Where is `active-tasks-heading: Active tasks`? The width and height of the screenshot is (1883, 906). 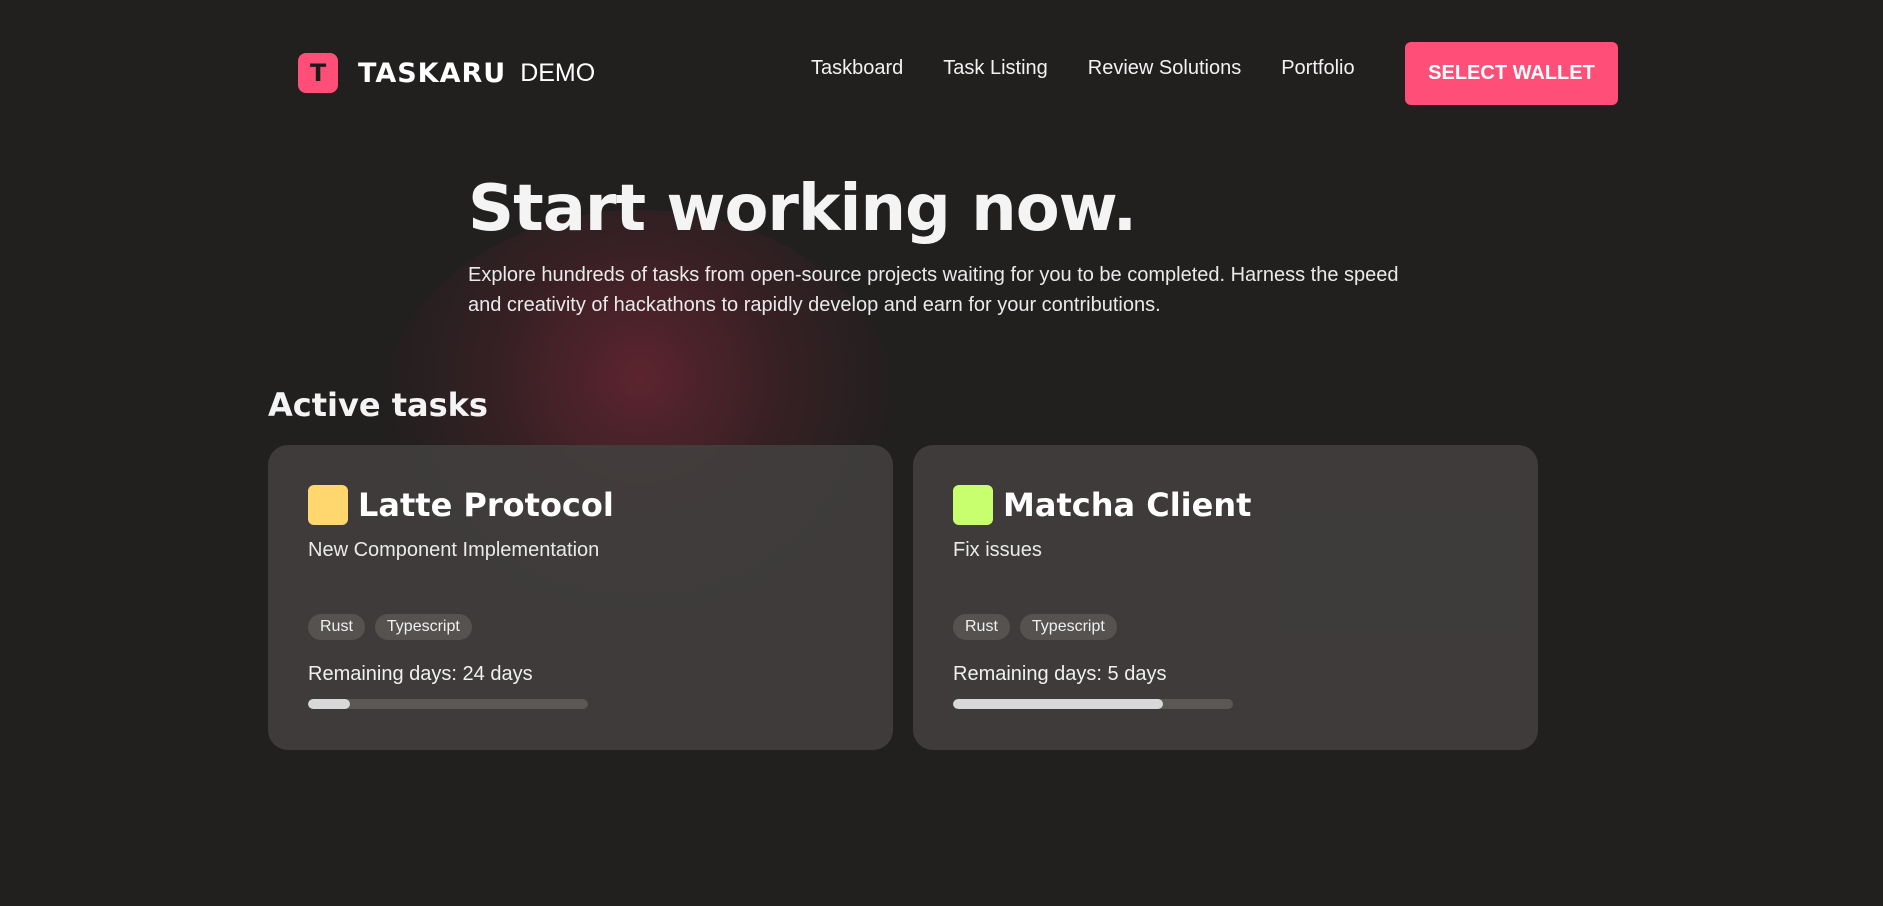 active-tasks-heading: Active tasks is located at coordinates (378, 405).